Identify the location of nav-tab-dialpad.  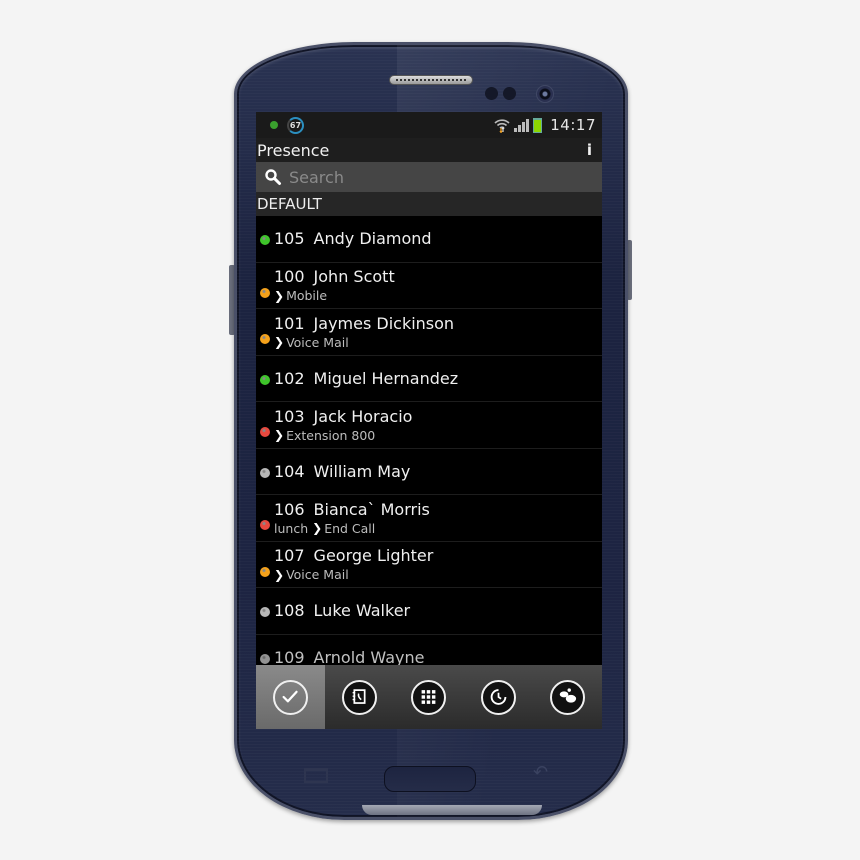
(428, 697).